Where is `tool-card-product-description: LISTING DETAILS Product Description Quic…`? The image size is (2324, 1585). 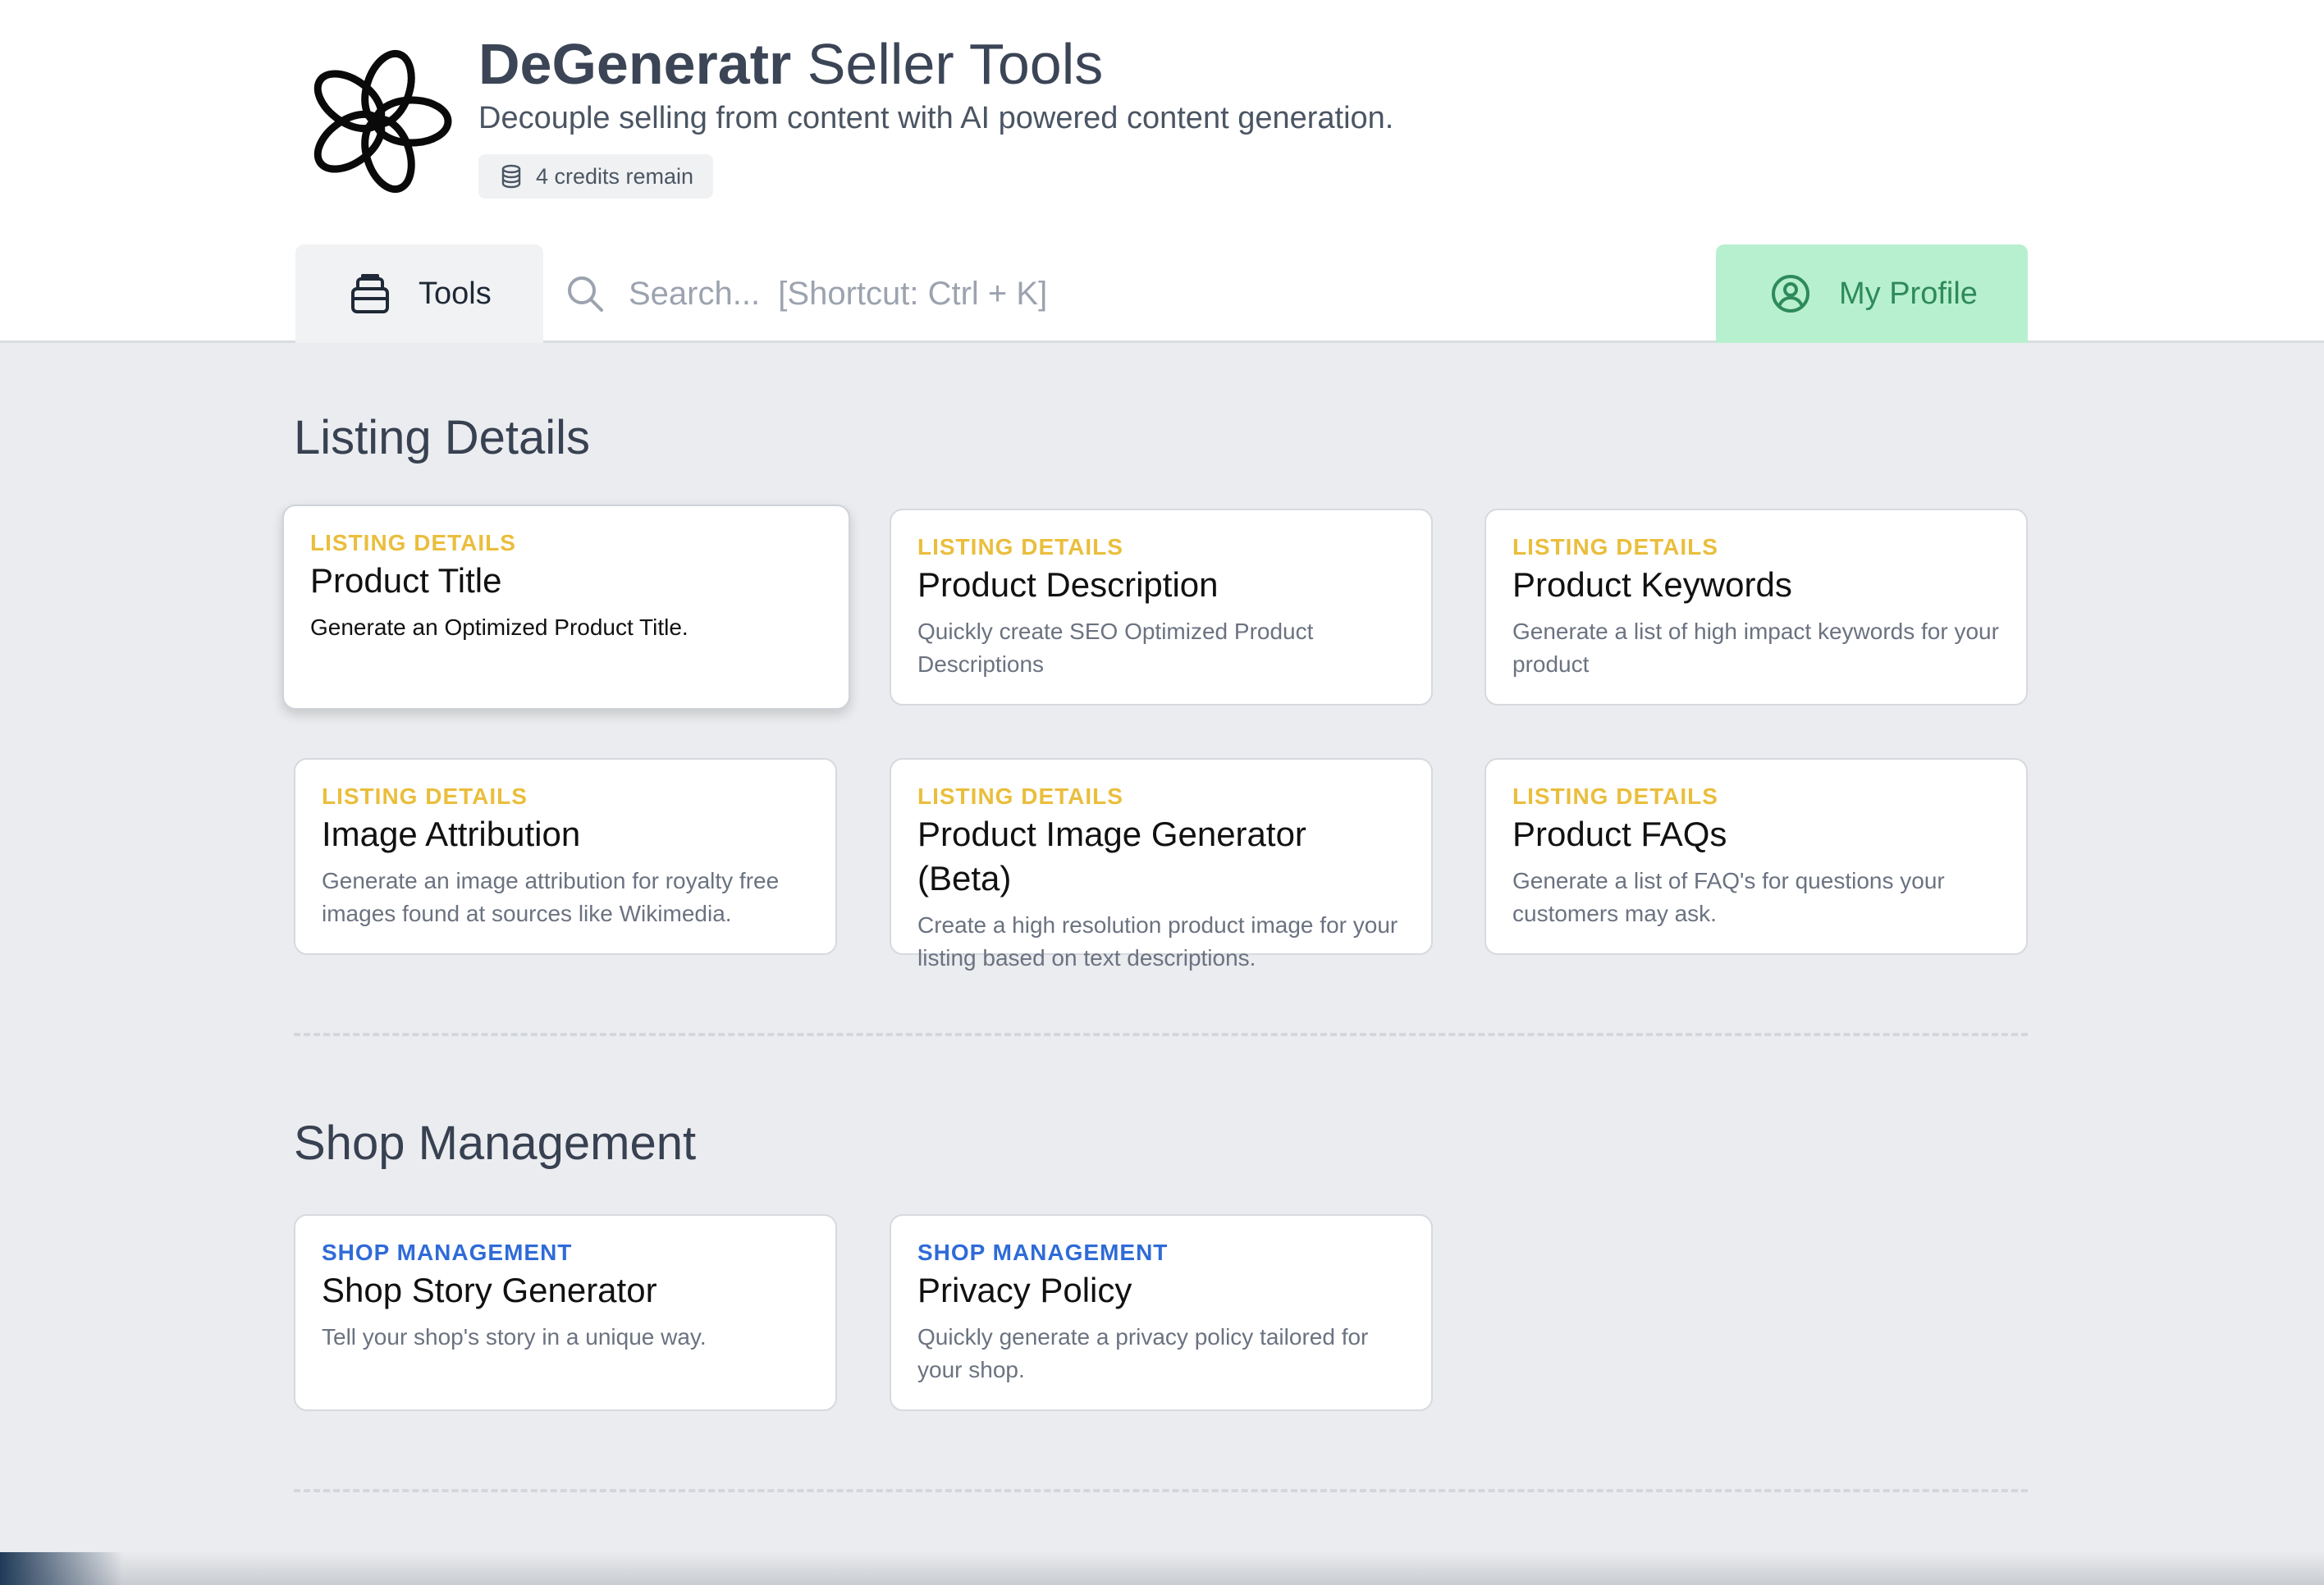
tool-card-product-description: LISTING DETAILS Product Description Quic… is located at coordinates (1161, 607).